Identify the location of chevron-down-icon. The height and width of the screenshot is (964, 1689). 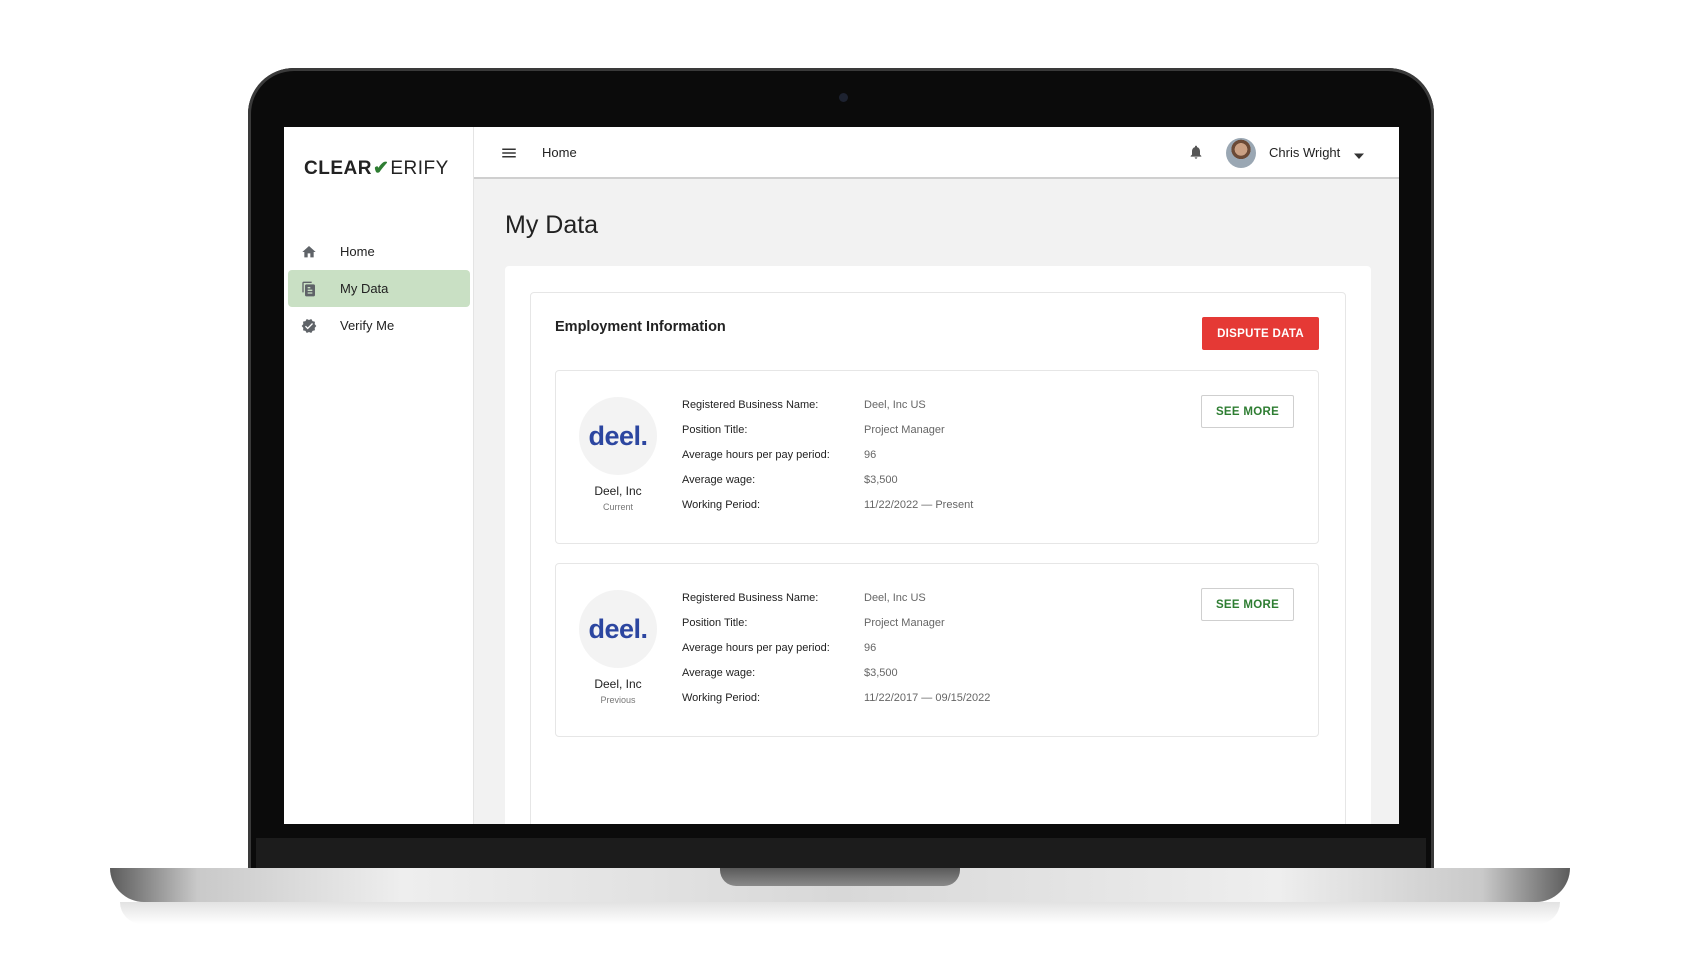
(1359, 153).